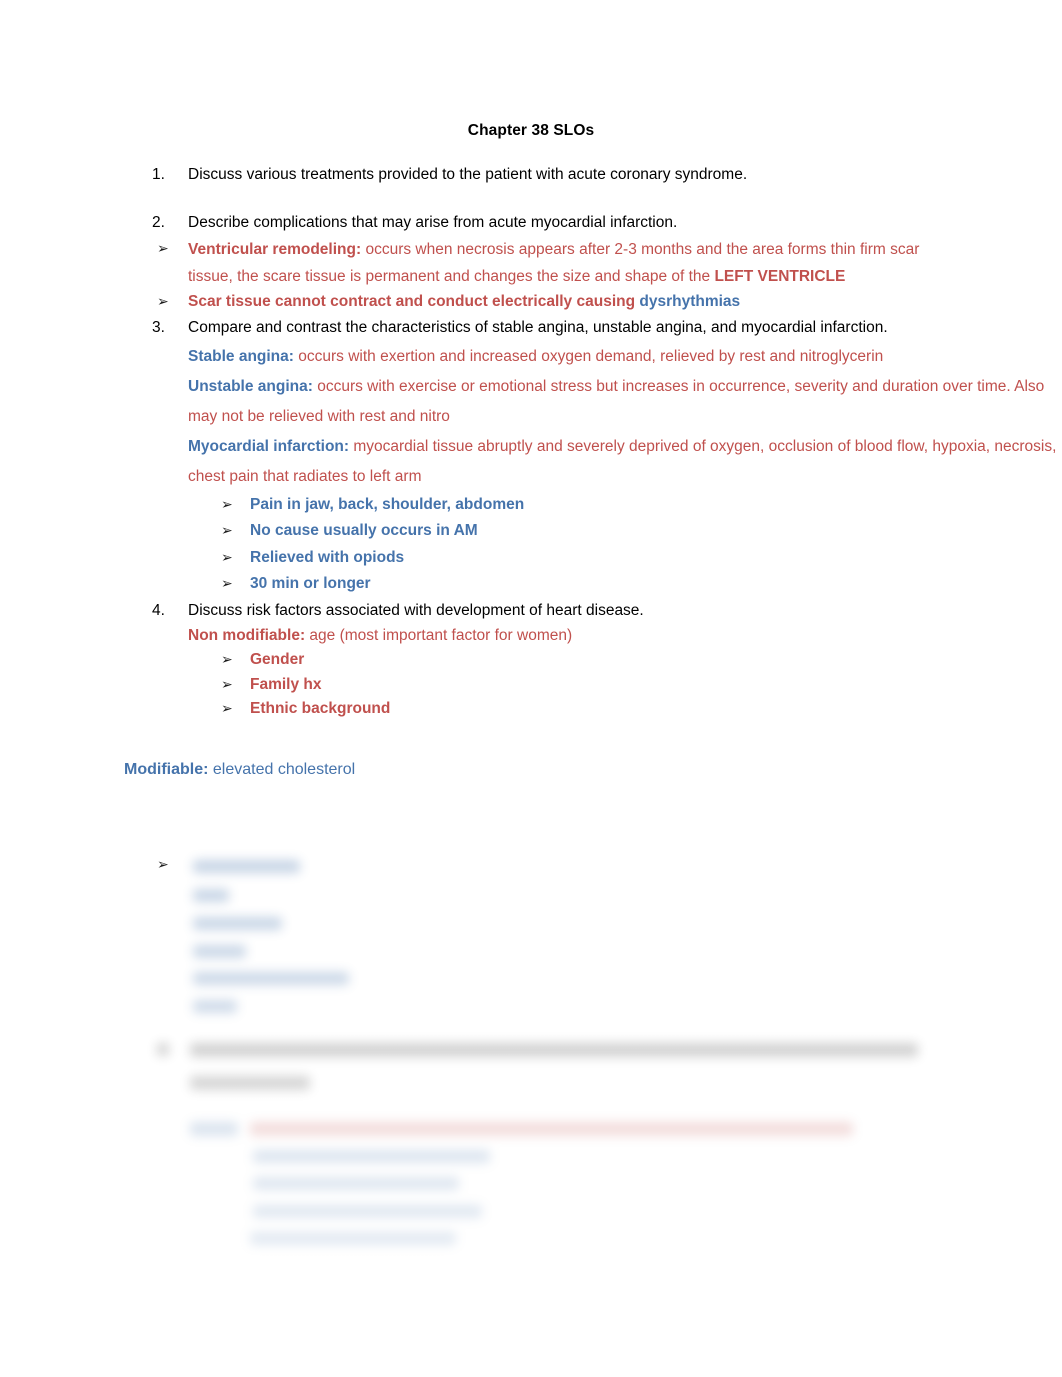 The height and width of the screenshot is (1377, 1062). What do you see at coordinates (320, 709) in the screenshot?
I see `sub-bullet-label: Ethnic background` at bounding box center [320, 709].